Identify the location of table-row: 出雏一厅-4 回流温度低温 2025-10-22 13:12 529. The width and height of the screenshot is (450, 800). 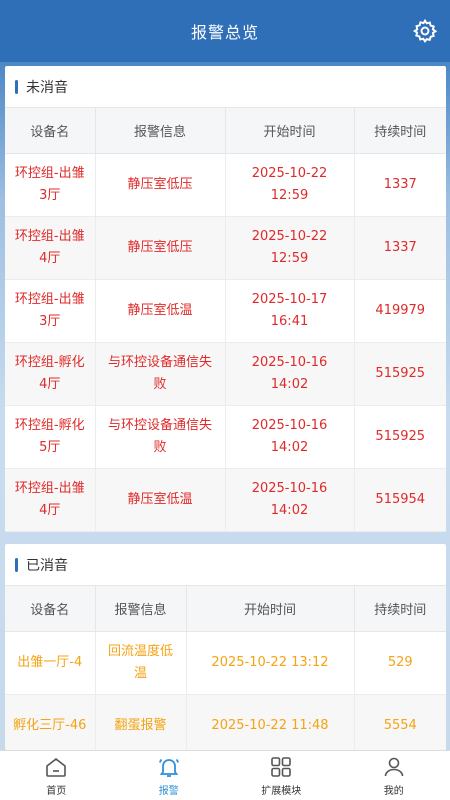
(225, 663).